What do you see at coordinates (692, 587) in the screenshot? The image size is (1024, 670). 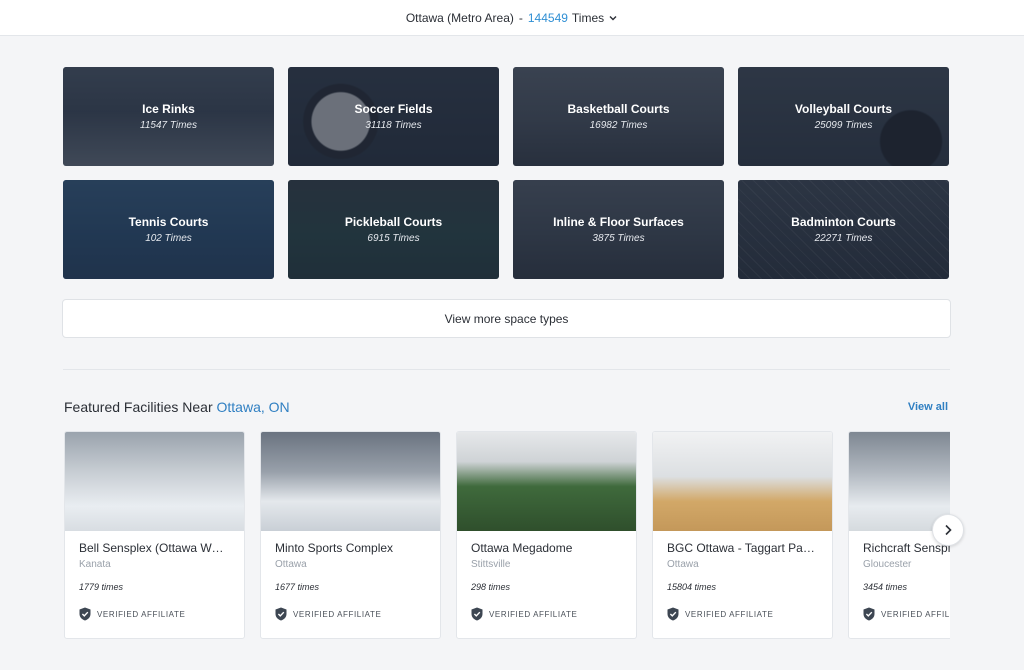 I see `facility-times: 15804 times` at bounding box center [692, 587].